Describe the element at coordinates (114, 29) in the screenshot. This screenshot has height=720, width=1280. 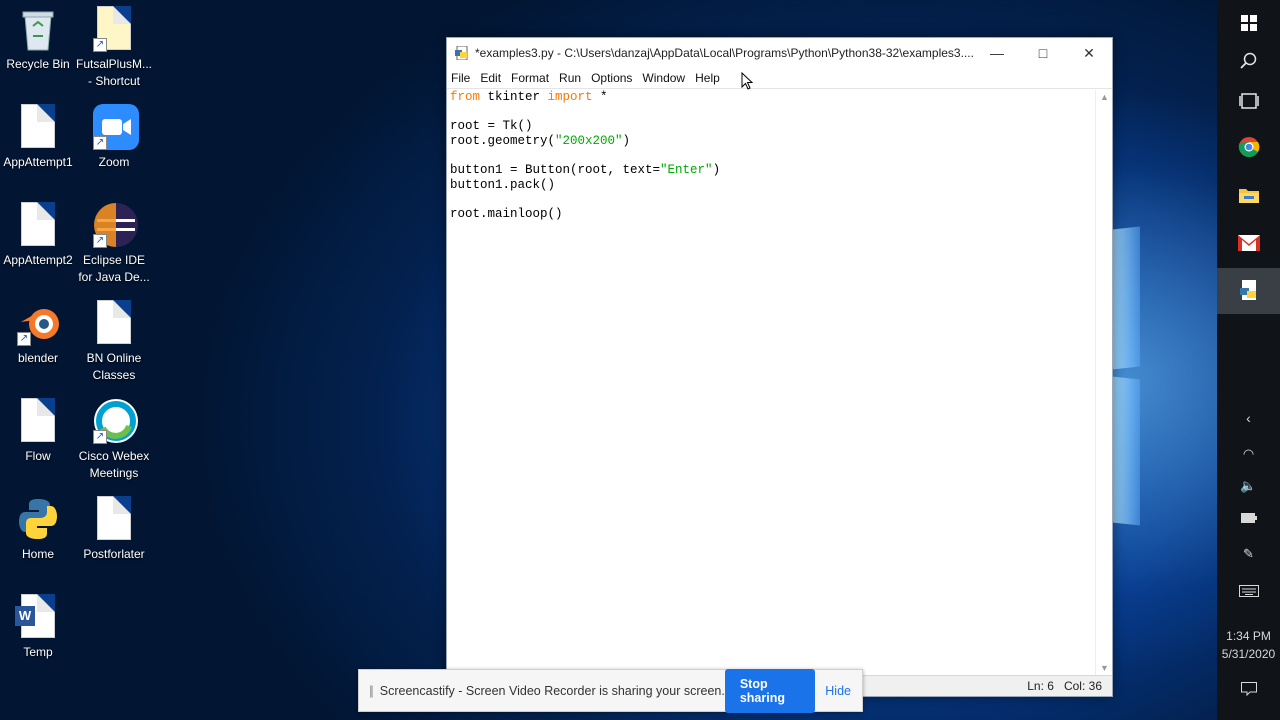
I see `document-shortcut-icon: ↗` at that location.